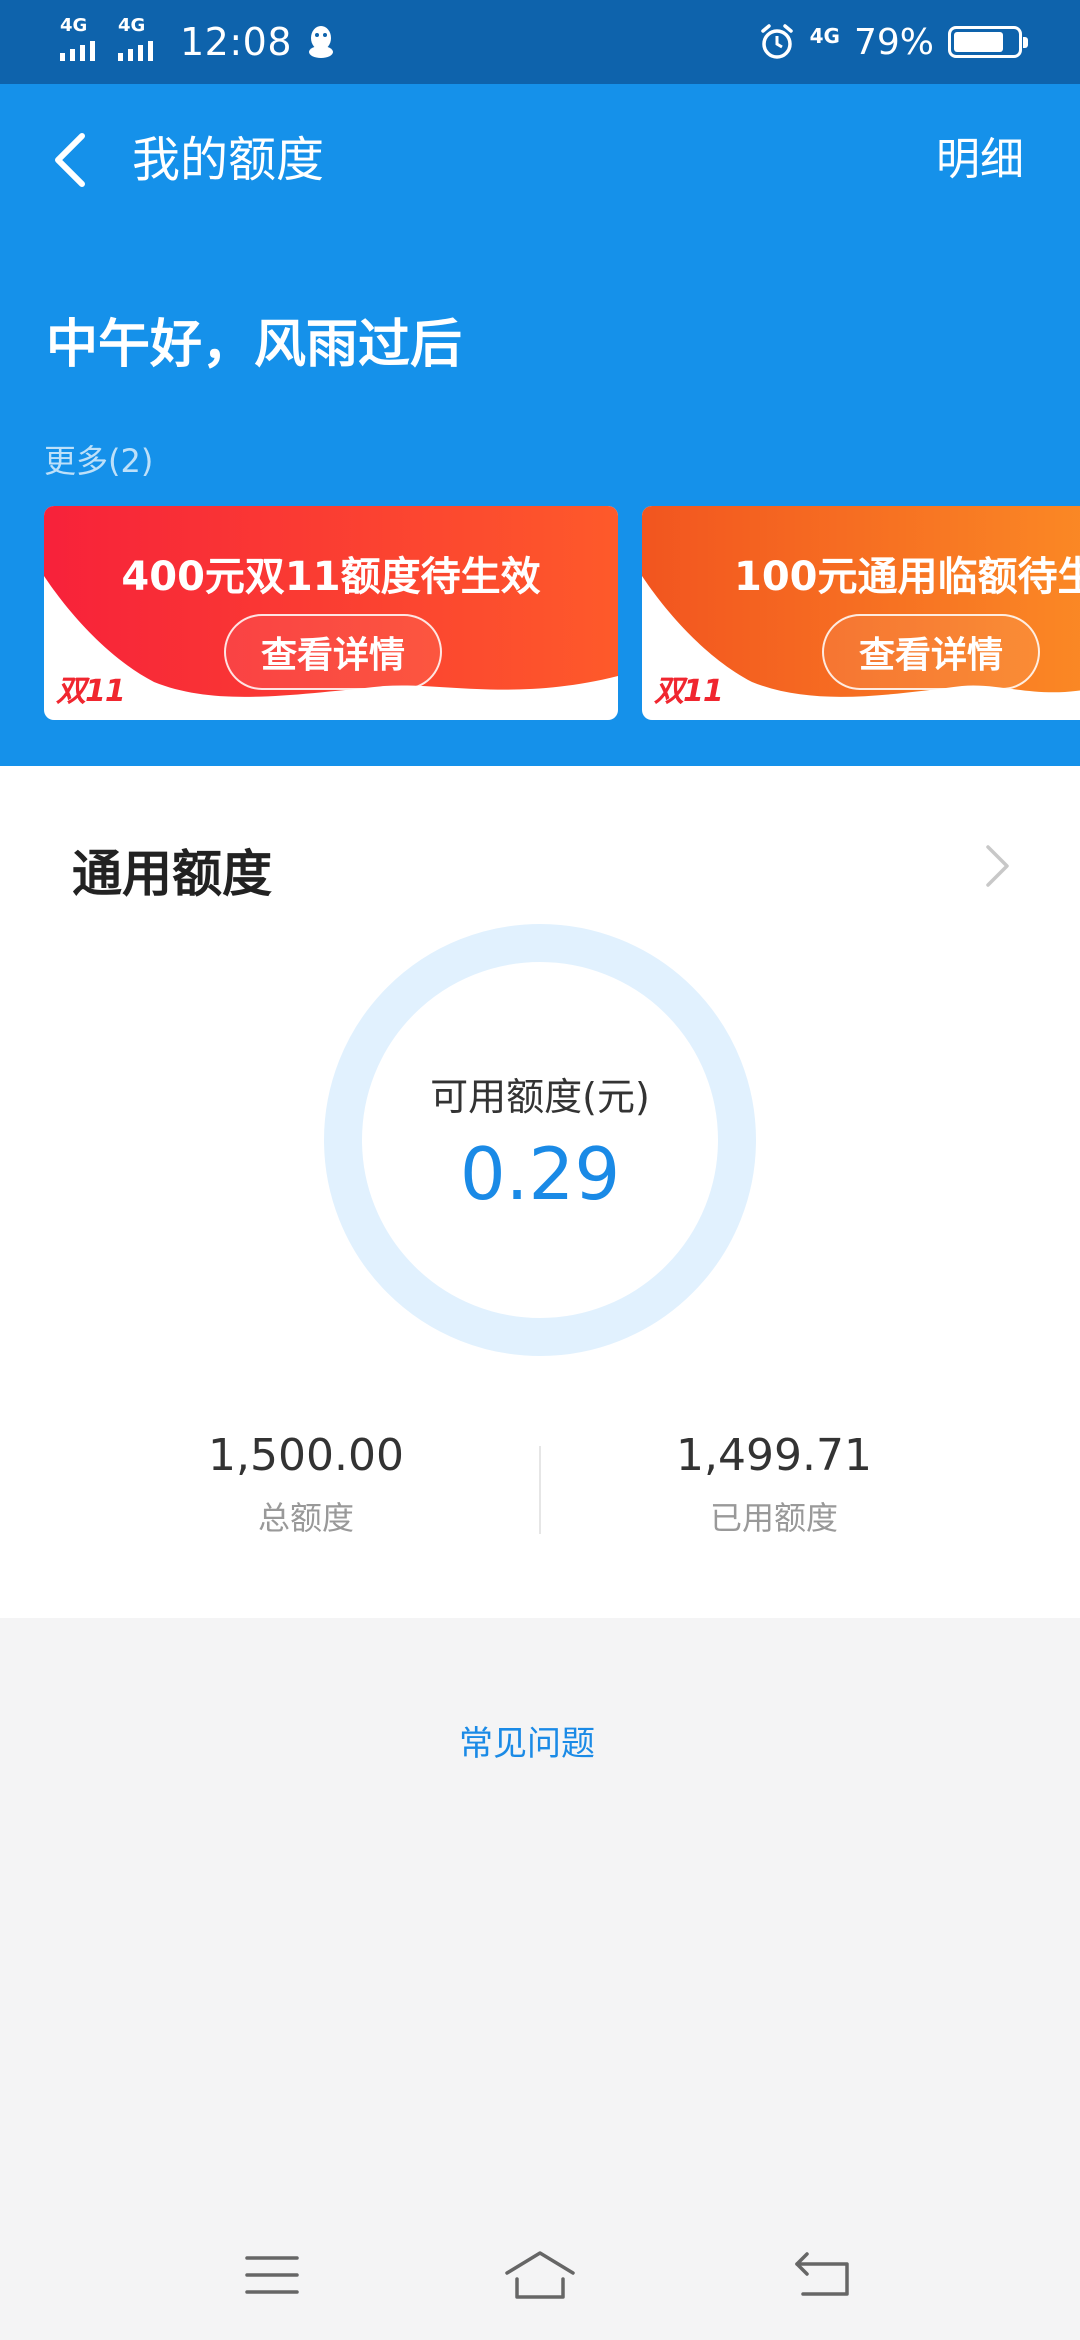  I want to click on total-credit-stat: 1,500.00 总额度, so click(306, 1484).